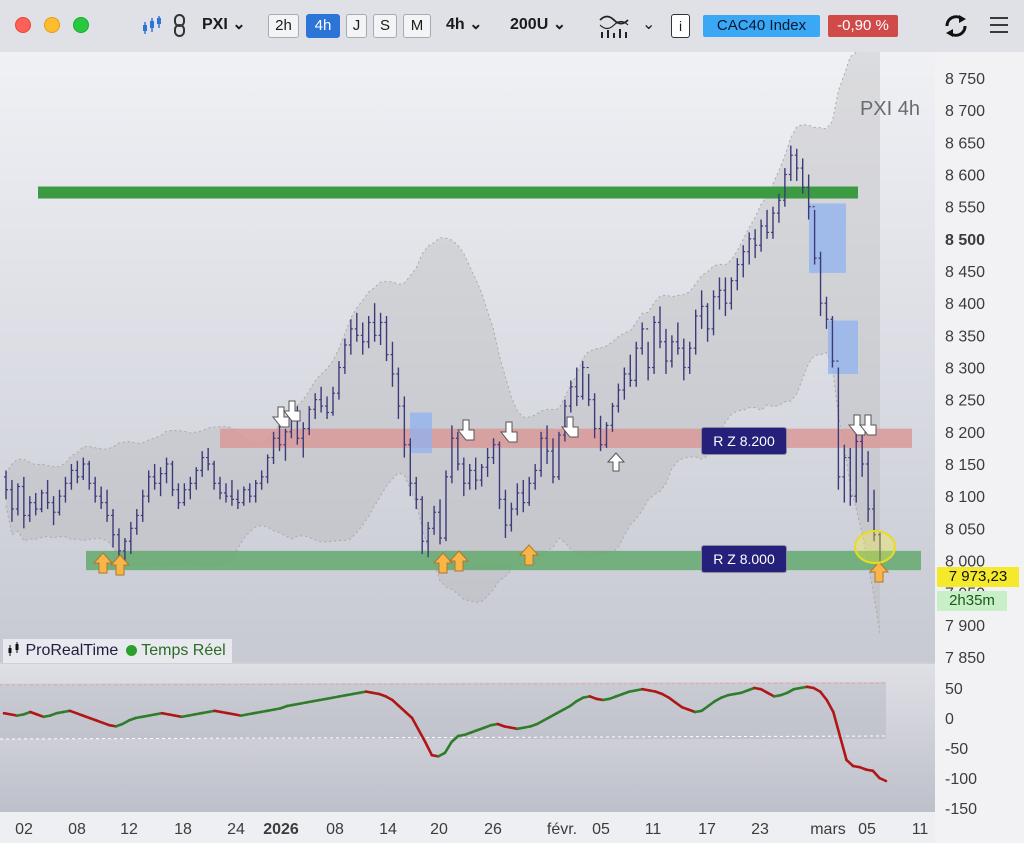 This screenshot has width=1024, height=843. What do you see at coordinates (448, 192) in the screenshot?
I see `top-resistance-line` at bounding box center [448, 192].